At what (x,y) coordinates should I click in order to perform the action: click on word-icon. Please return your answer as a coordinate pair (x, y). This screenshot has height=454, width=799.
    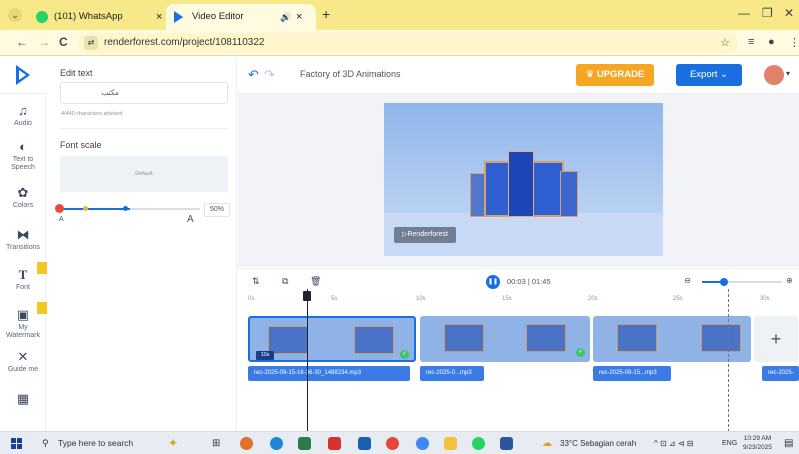
    Looking at the image, I should click on (506, 443).